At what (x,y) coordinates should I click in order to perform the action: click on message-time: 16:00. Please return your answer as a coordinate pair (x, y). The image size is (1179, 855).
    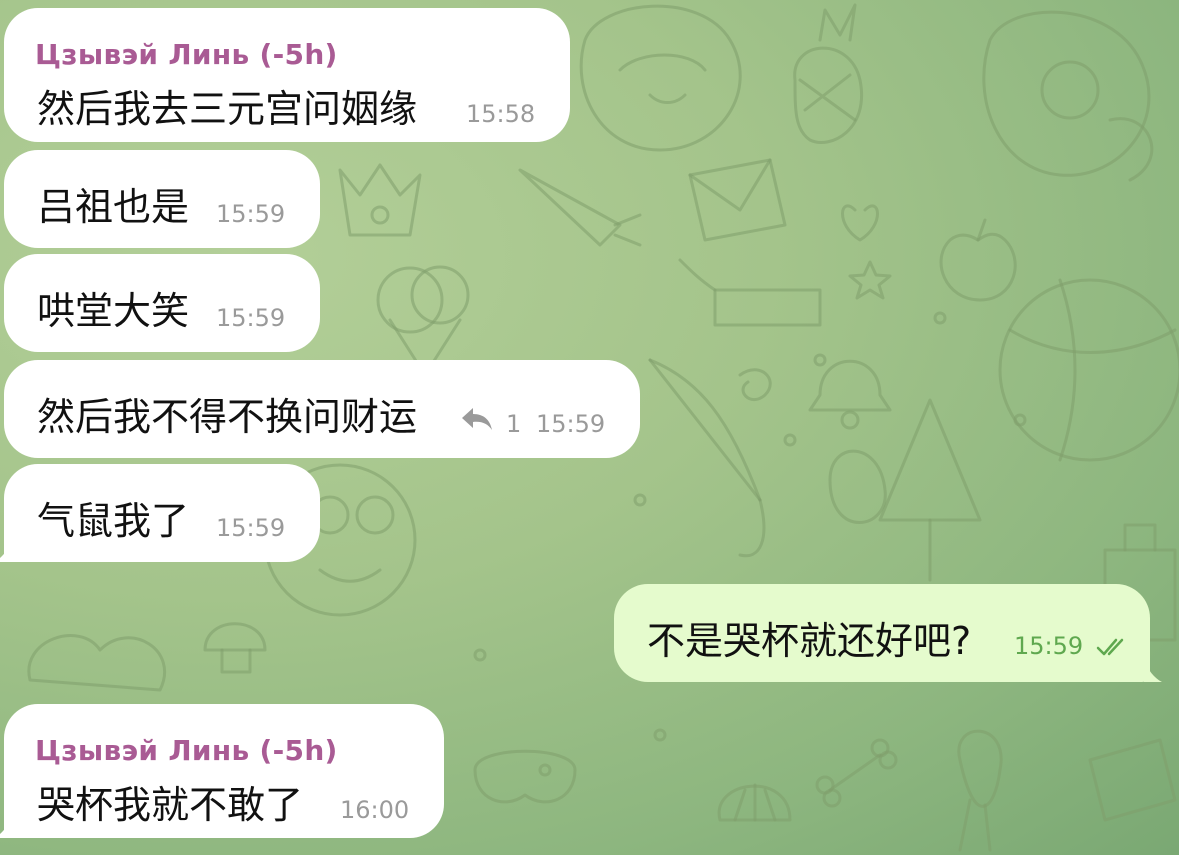
    Looking at the image, I should click on (375, 810).